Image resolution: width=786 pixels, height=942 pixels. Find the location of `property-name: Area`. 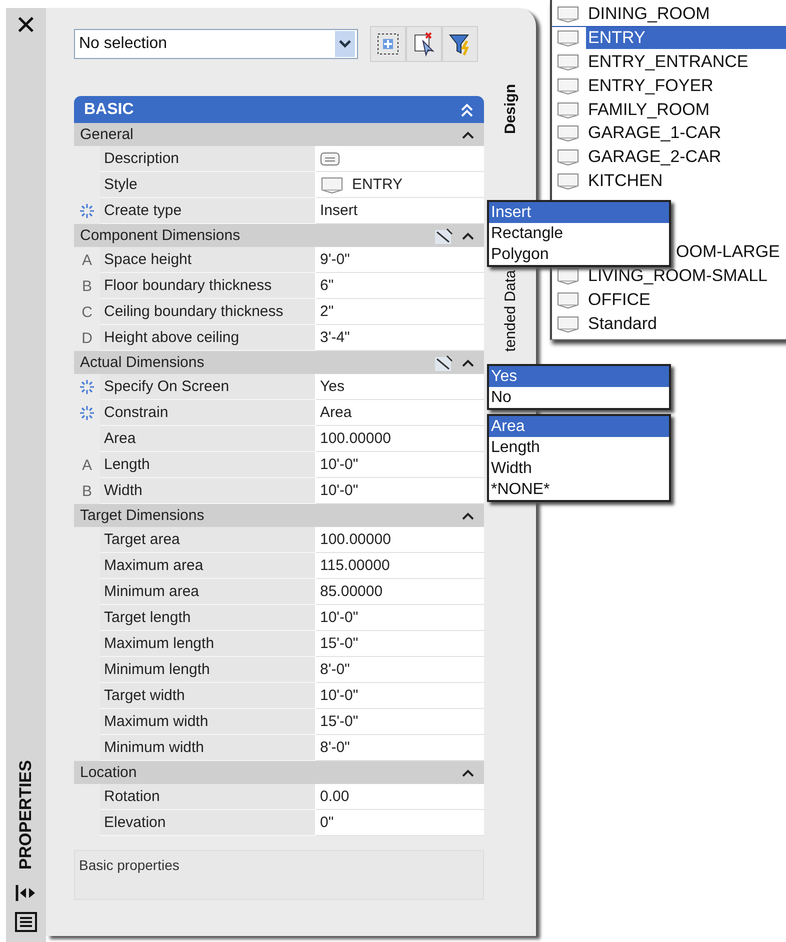

property-name: Area is located at coordinates (208, 439).